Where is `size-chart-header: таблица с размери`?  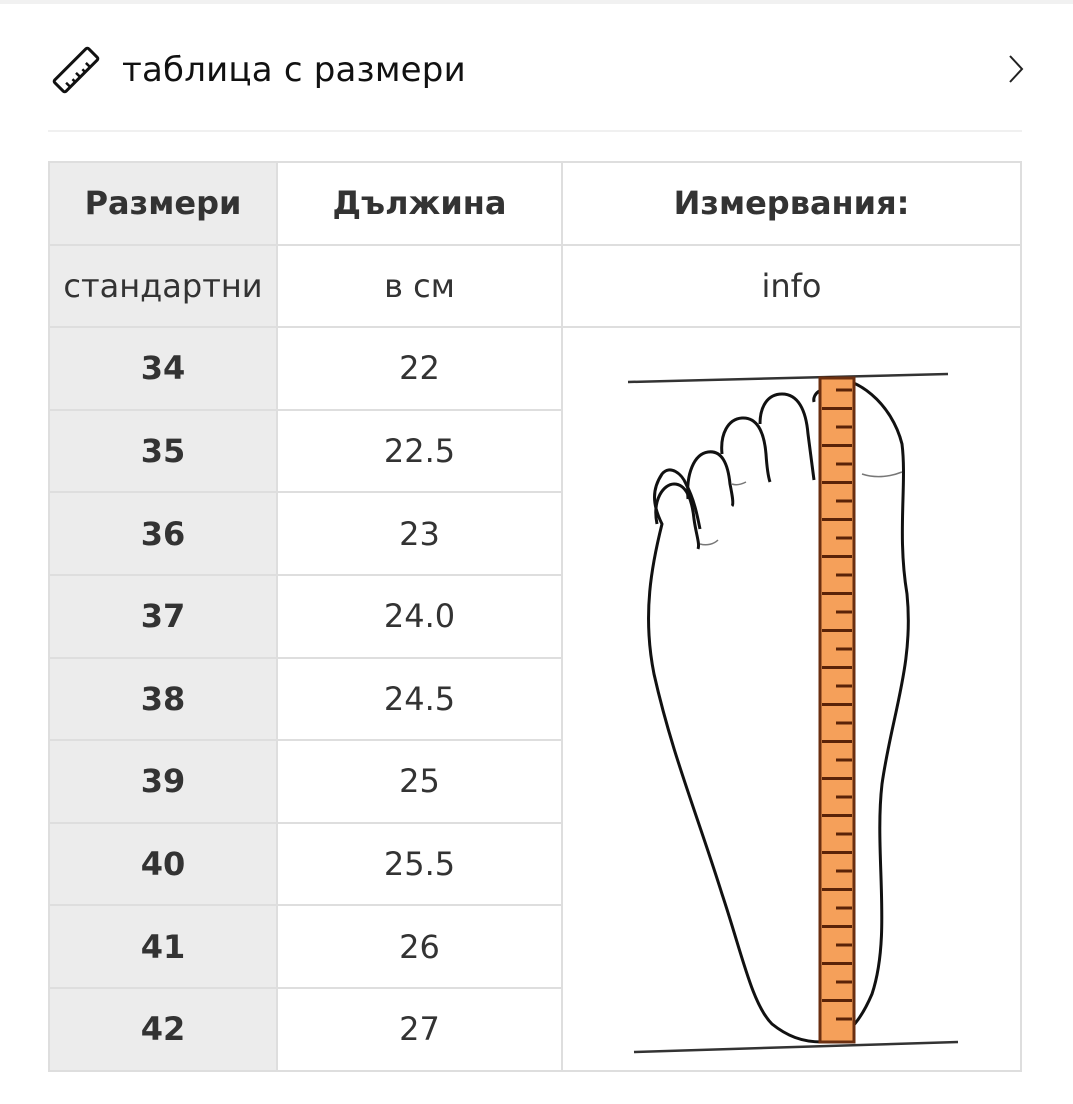
size-chart-header: таблица с размери is located at coordinates (536, 70).